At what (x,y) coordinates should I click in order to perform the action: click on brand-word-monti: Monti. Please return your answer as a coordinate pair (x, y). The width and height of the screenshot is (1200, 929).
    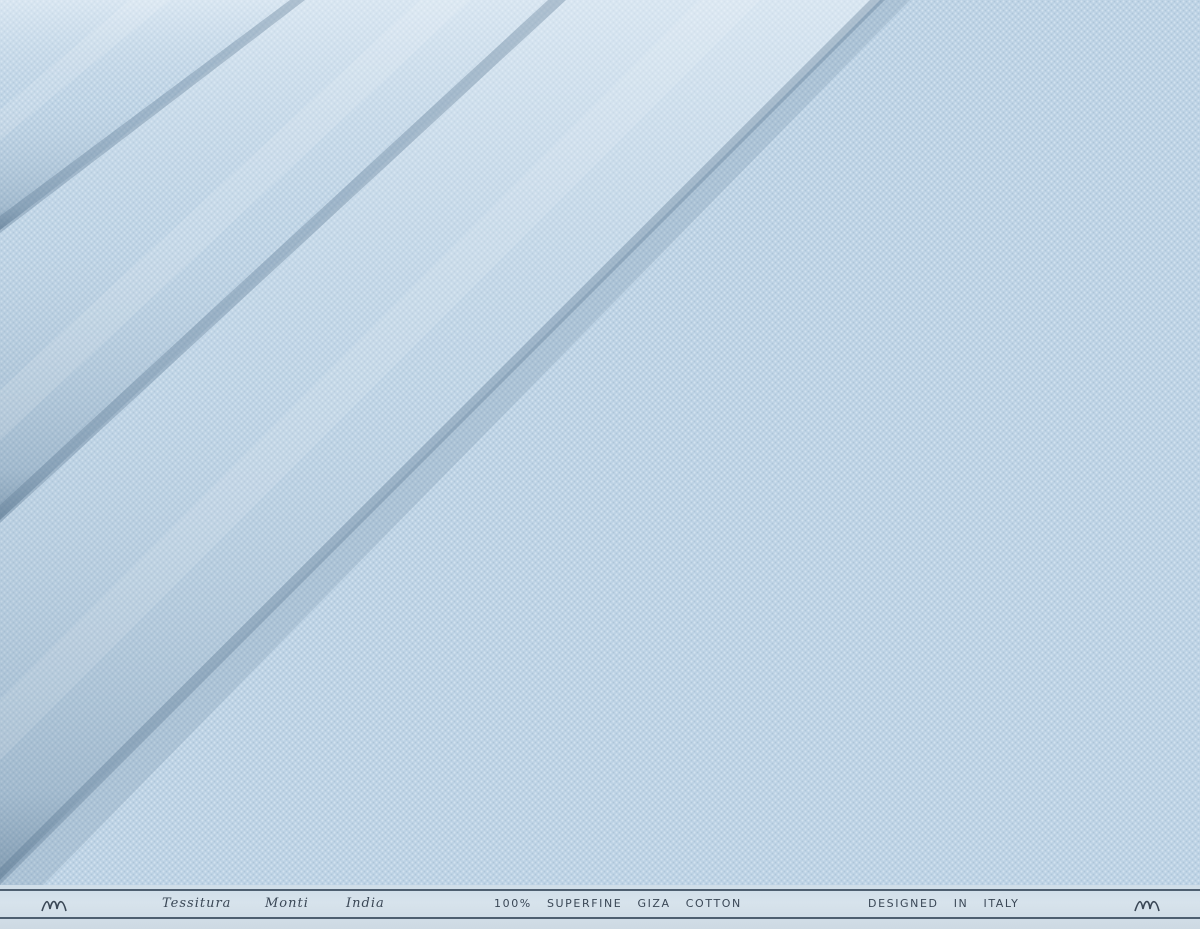
    Looking at the image, I should click on (287, 903).